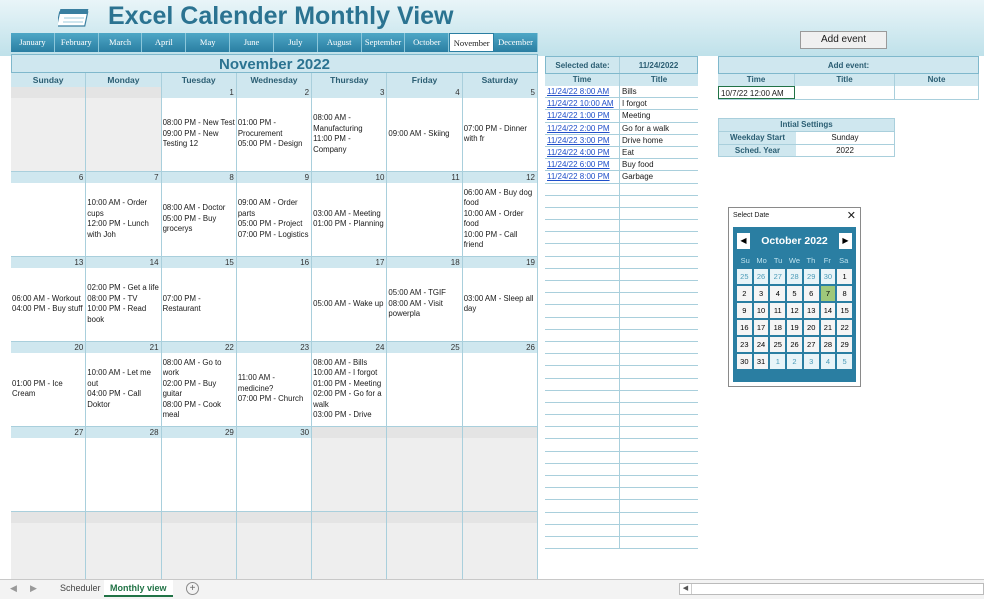 The height and width of the screenshot is (599, 984). What do you see at coordinates (138, 588) in the screenshot?
I see `sheet-tab-monthly-view: Monthly view` at bounding box center [138, 588].